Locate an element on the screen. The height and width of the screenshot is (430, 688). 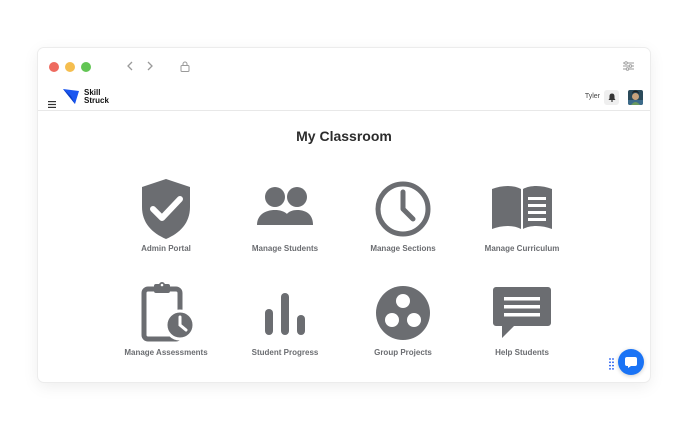
drag-handle is located at coordinates (611, 364).